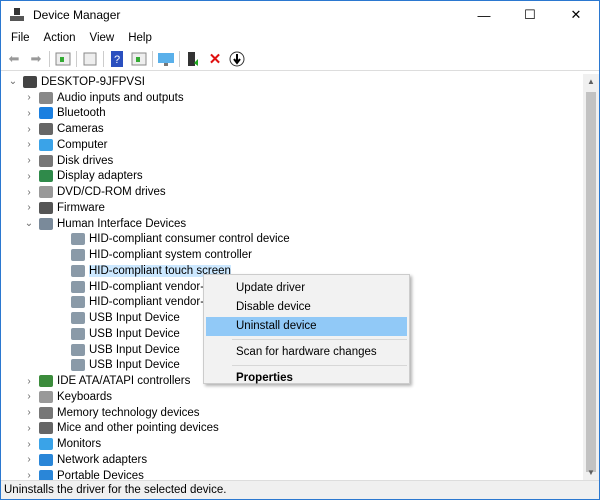 The width and height of the screenshot is (600, 500). I want to click on tree-category: › Bluetooth, so click(292, 114).